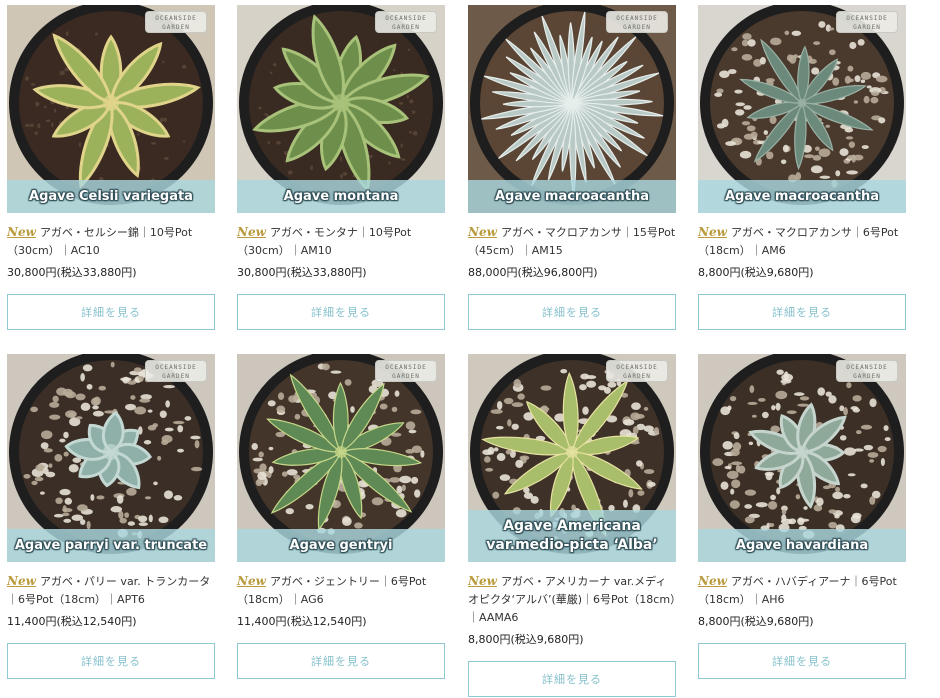 The width and height of the screenshot is (940, 698). What do you see at coordinates (341, 590) in the screenshot?
I see `product-title-row: New アガベ・ジェントリー｜6号Pot（18cm）｜AG6` at bounding box center [341, 590].